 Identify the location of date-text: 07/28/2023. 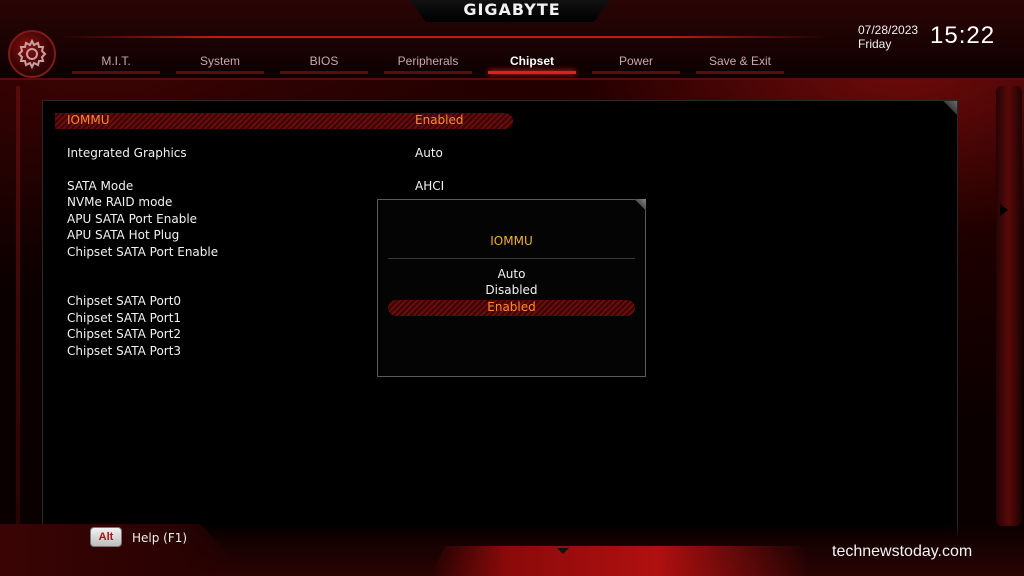
(888, 30).